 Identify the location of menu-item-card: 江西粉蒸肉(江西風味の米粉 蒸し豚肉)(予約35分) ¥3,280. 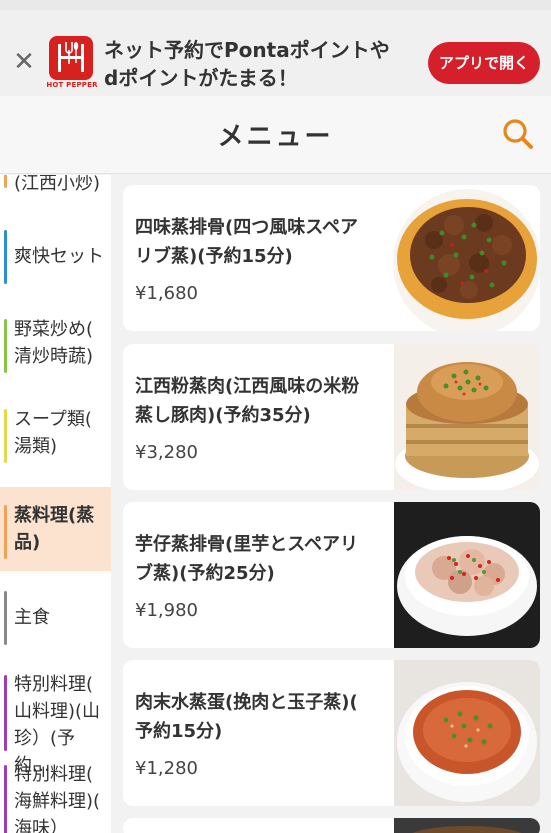
(331, 417).